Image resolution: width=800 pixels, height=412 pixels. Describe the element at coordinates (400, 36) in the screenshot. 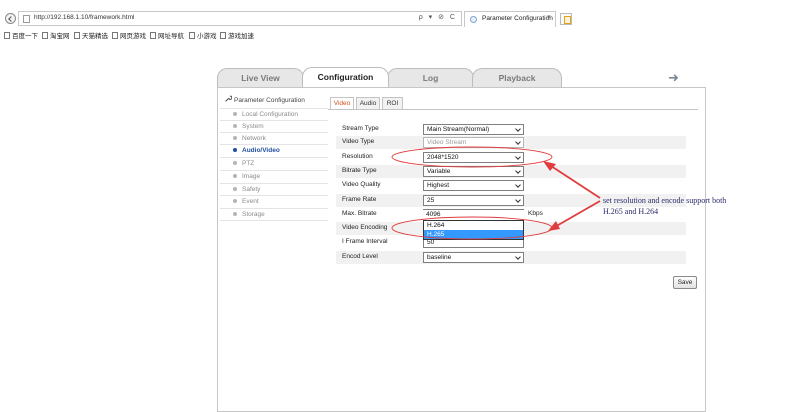

I see `favorites-bar: 百度一下 淘宝网 天猫精选 网页游戏 网址导航 小游戏 游戏加速` at that location.